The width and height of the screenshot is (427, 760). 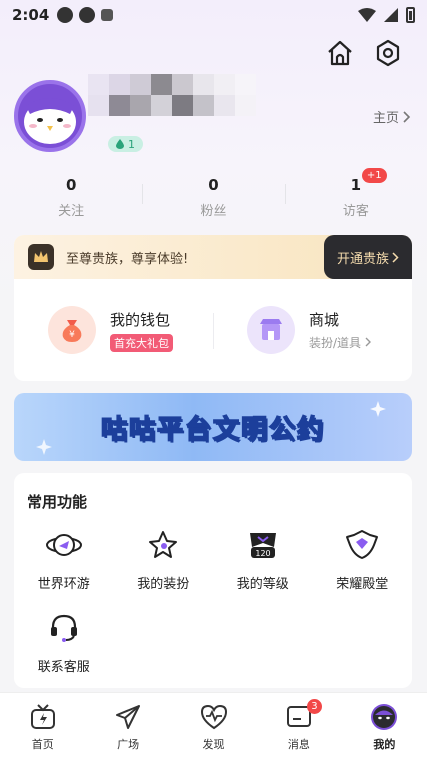 I want to click on store-entry: 商城 装扮/道具, so click(x=312, y=330).